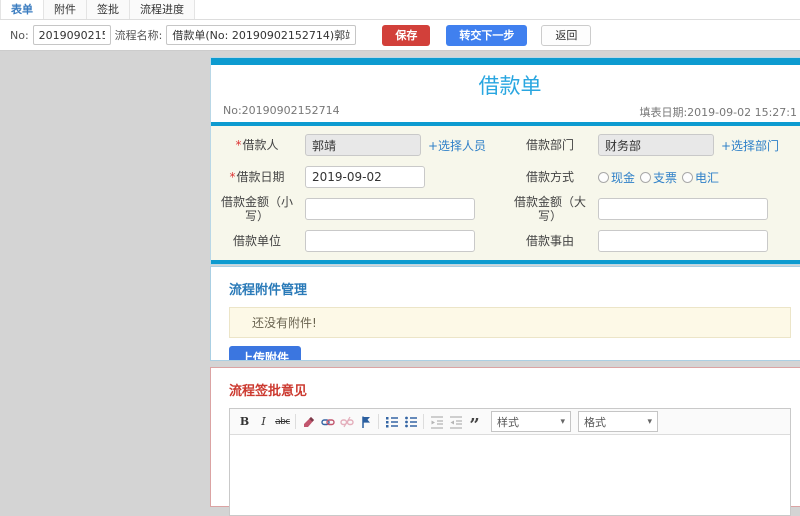 The image size is (800, 516). I want to click on amount-lowercase-label: 借款金额（小写）, so click(256, 209).